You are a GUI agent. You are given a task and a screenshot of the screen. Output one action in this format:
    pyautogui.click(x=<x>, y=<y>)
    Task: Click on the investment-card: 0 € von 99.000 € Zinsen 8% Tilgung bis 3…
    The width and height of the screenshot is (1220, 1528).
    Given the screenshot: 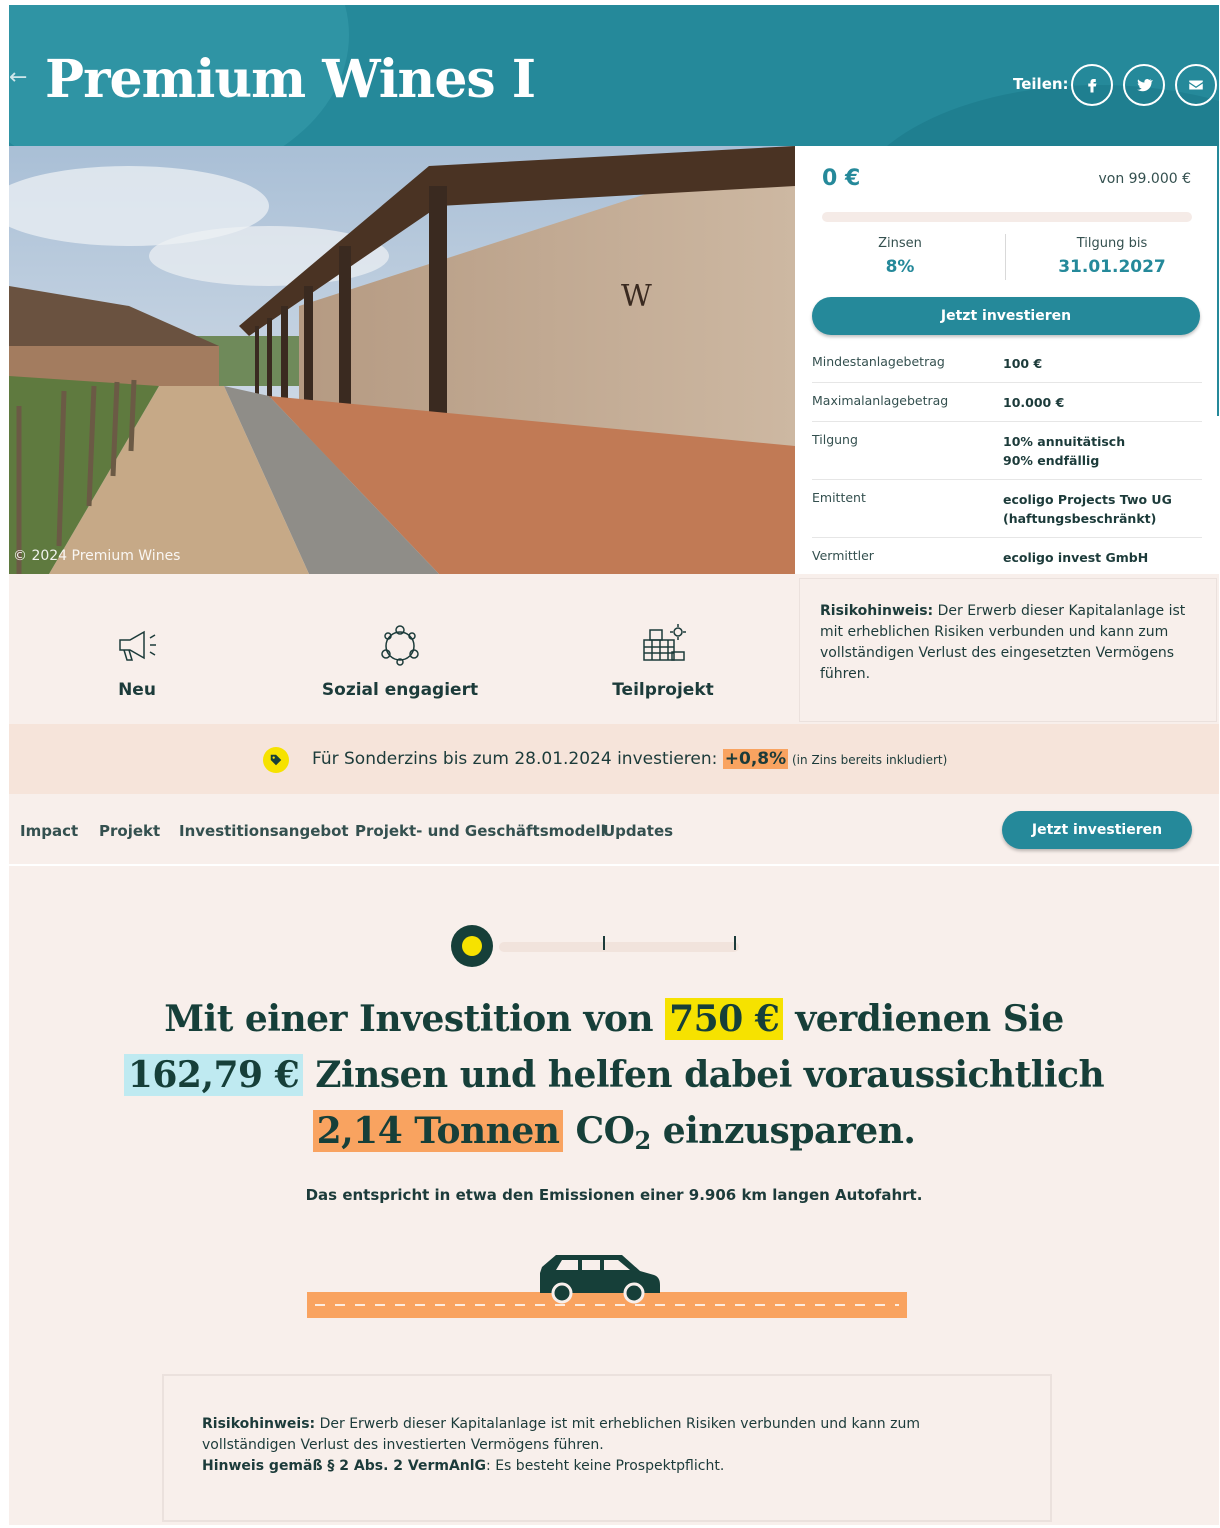 What is the action you would take?
    pyautogui.click(x=1007, y=360)
    